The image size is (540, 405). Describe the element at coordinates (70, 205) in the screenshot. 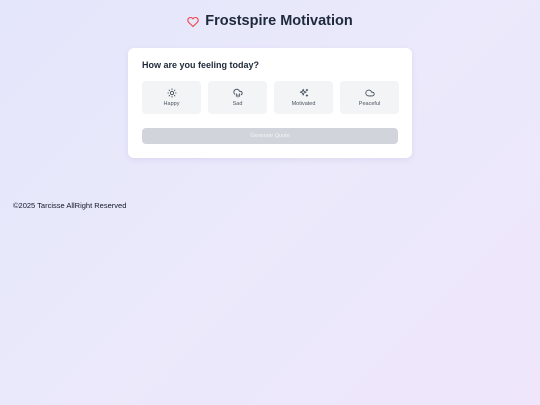

I see `footer-copyright: ©2025 Tarcisse AllRight Reserved` at that location.